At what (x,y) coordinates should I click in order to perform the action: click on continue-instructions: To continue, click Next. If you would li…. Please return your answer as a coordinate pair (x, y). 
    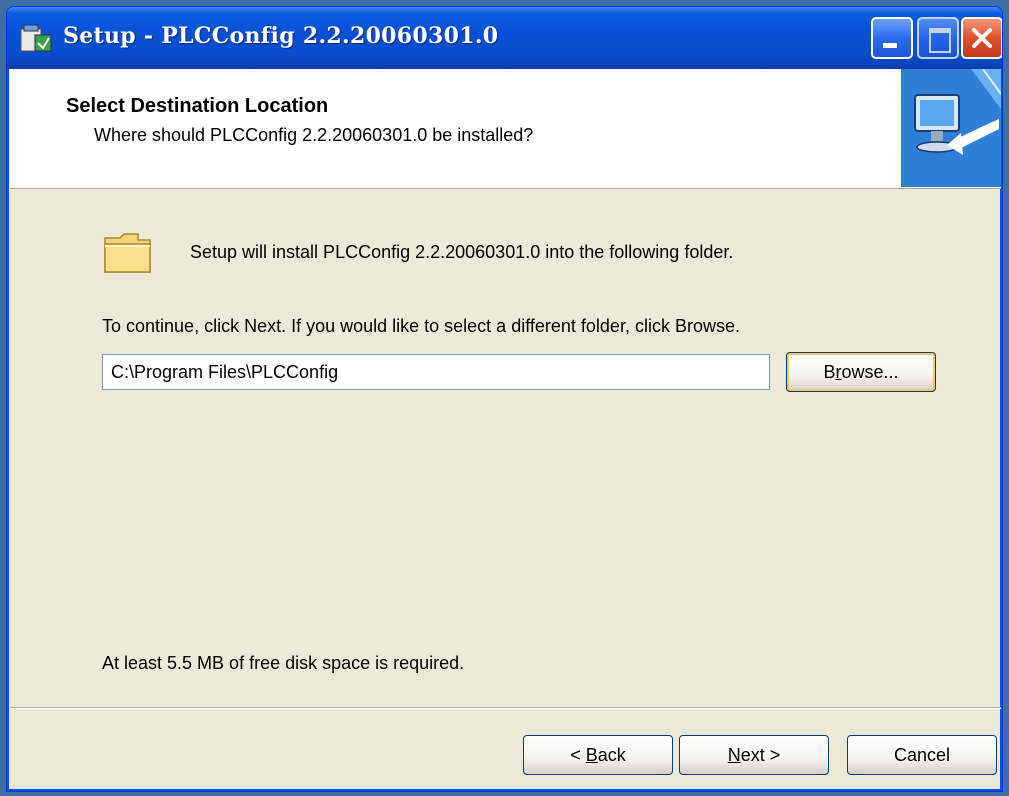
    Looking at the image, I should click on (421, 326).